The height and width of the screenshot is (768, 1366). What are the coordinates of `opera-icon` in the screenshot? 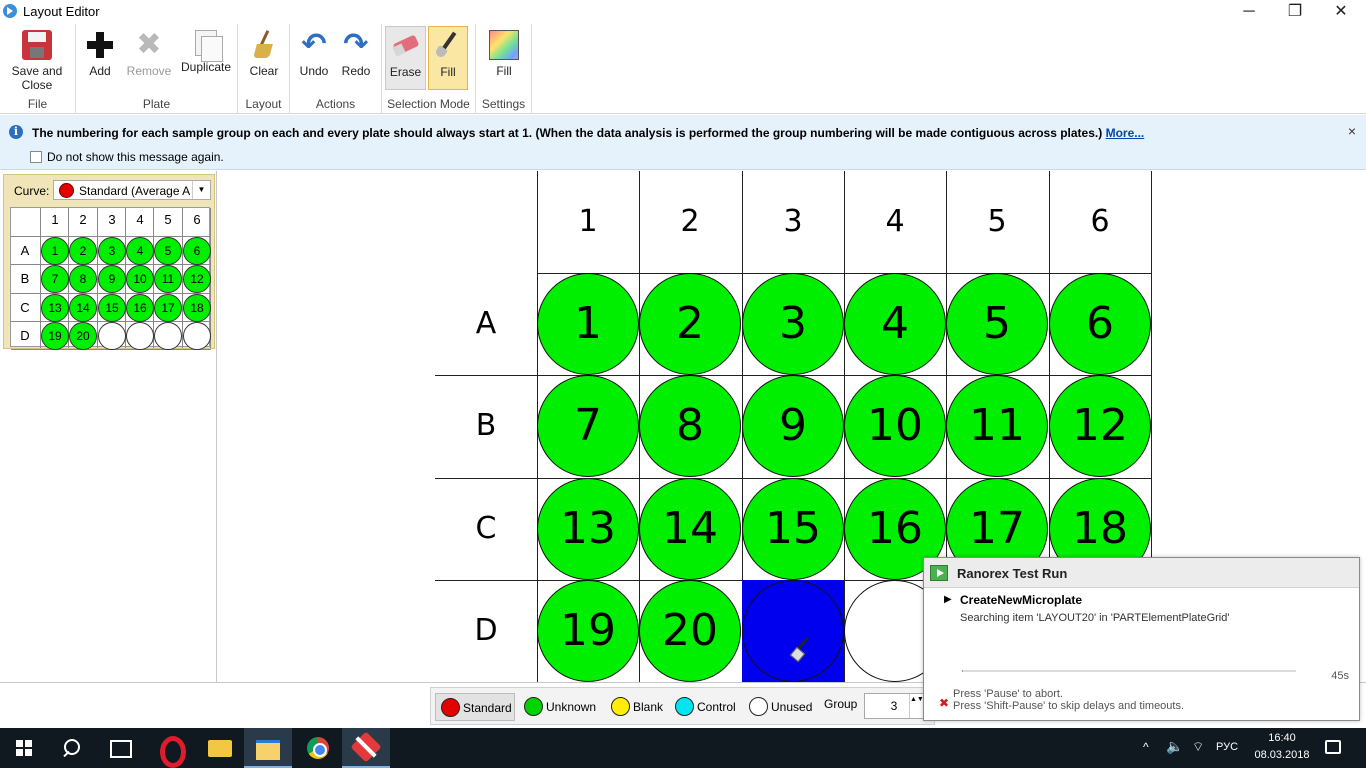 It's located at (172, 748).